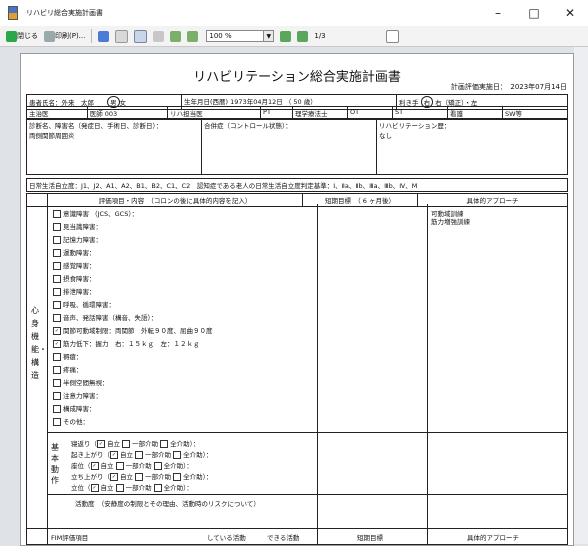 This screenshot has width=588, height=546. I want to click on minimize-button: –, so click(498, 13).